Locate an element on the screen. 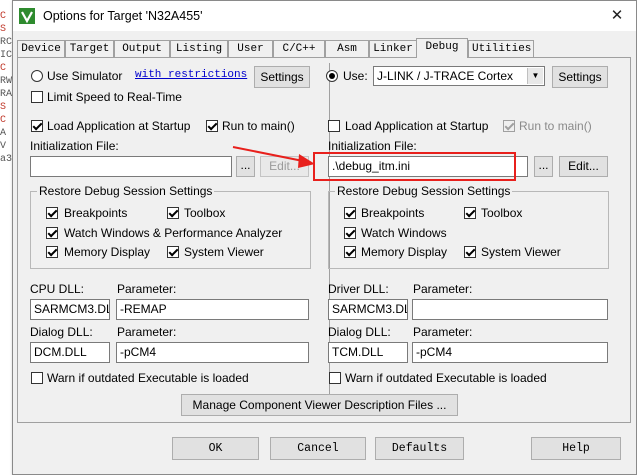 This screenshot has height=475, width=637. breakpoints-label-left: Breakpoints is located at coordinates (96, 213).